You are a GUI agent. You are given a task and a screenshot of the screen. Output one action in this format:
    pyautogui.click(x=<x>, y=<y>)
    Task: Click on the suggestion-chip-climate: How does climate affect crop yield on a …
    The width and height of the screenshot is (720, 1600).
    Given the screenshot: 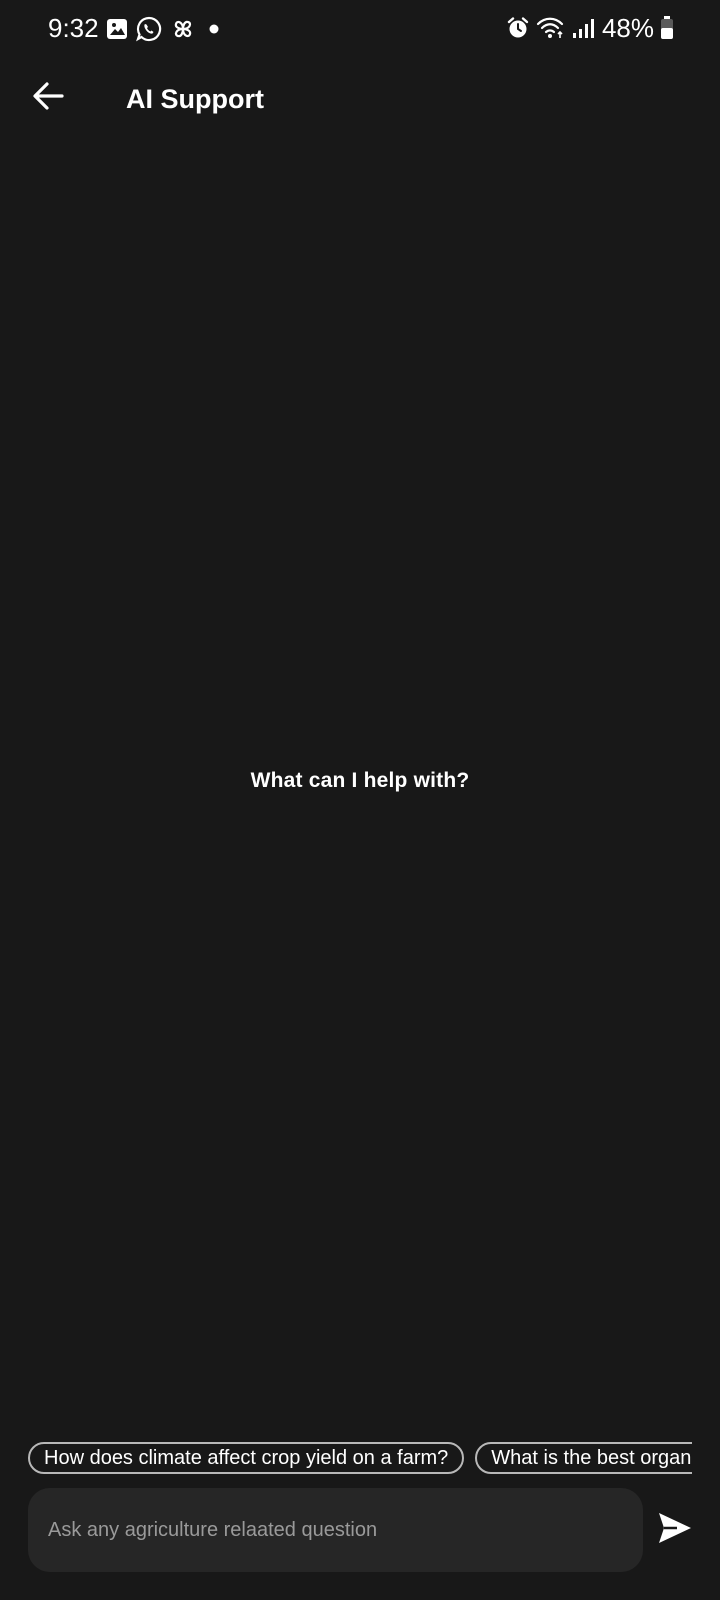 What is the action you would take?
    pyautogui.click(x=246, y=1458)
    